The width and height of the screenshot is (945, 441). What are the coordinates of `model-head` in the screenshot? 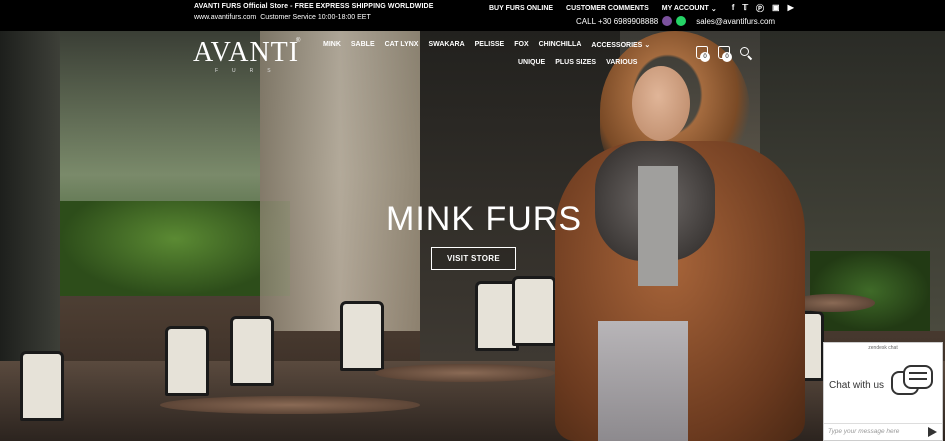 It's located at (661, 103).